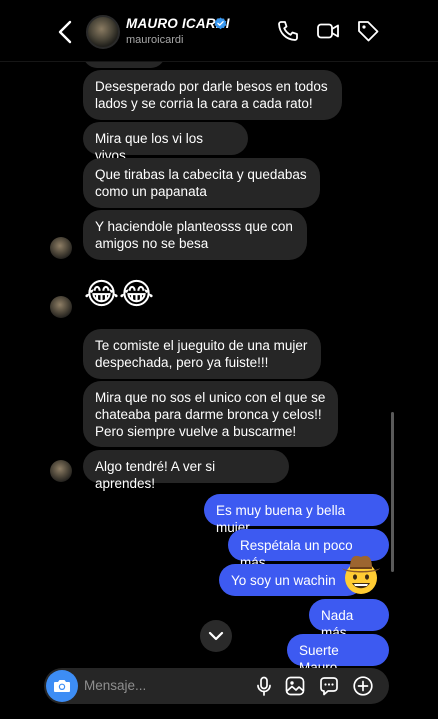 The height and width of the screenshot is (719, 438). I want to click on video-icon, so click(328, 31).